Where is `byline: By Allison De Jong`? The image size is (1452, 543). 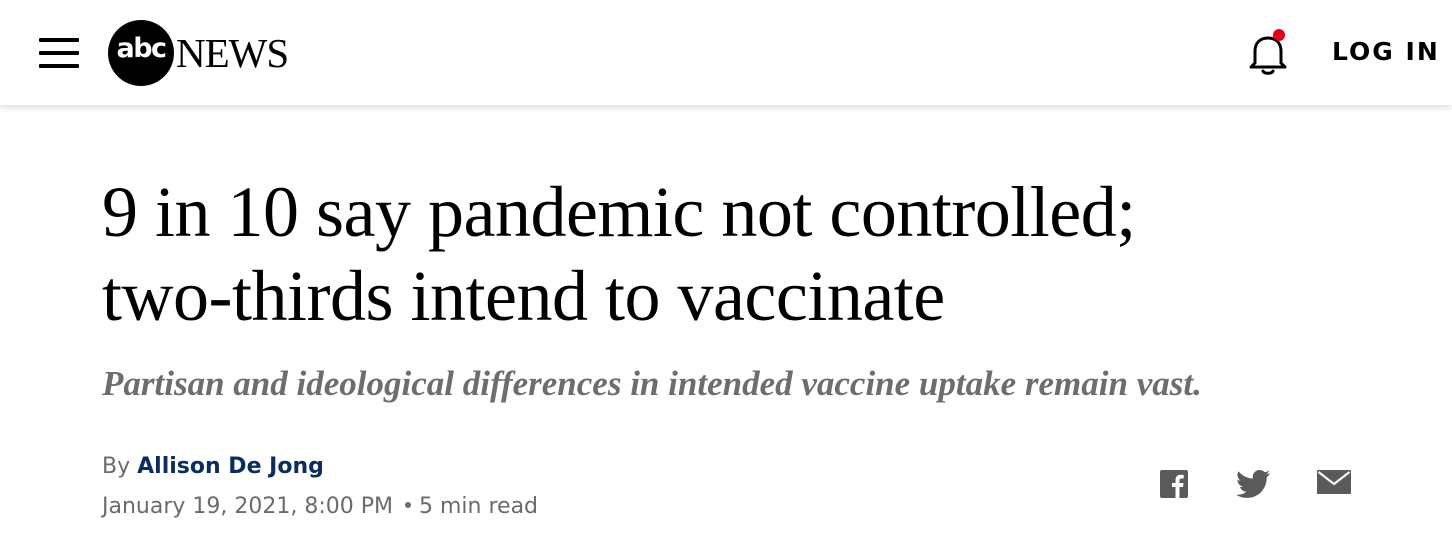 byline: By Allison De Jong is located at coordinates (213, 467).